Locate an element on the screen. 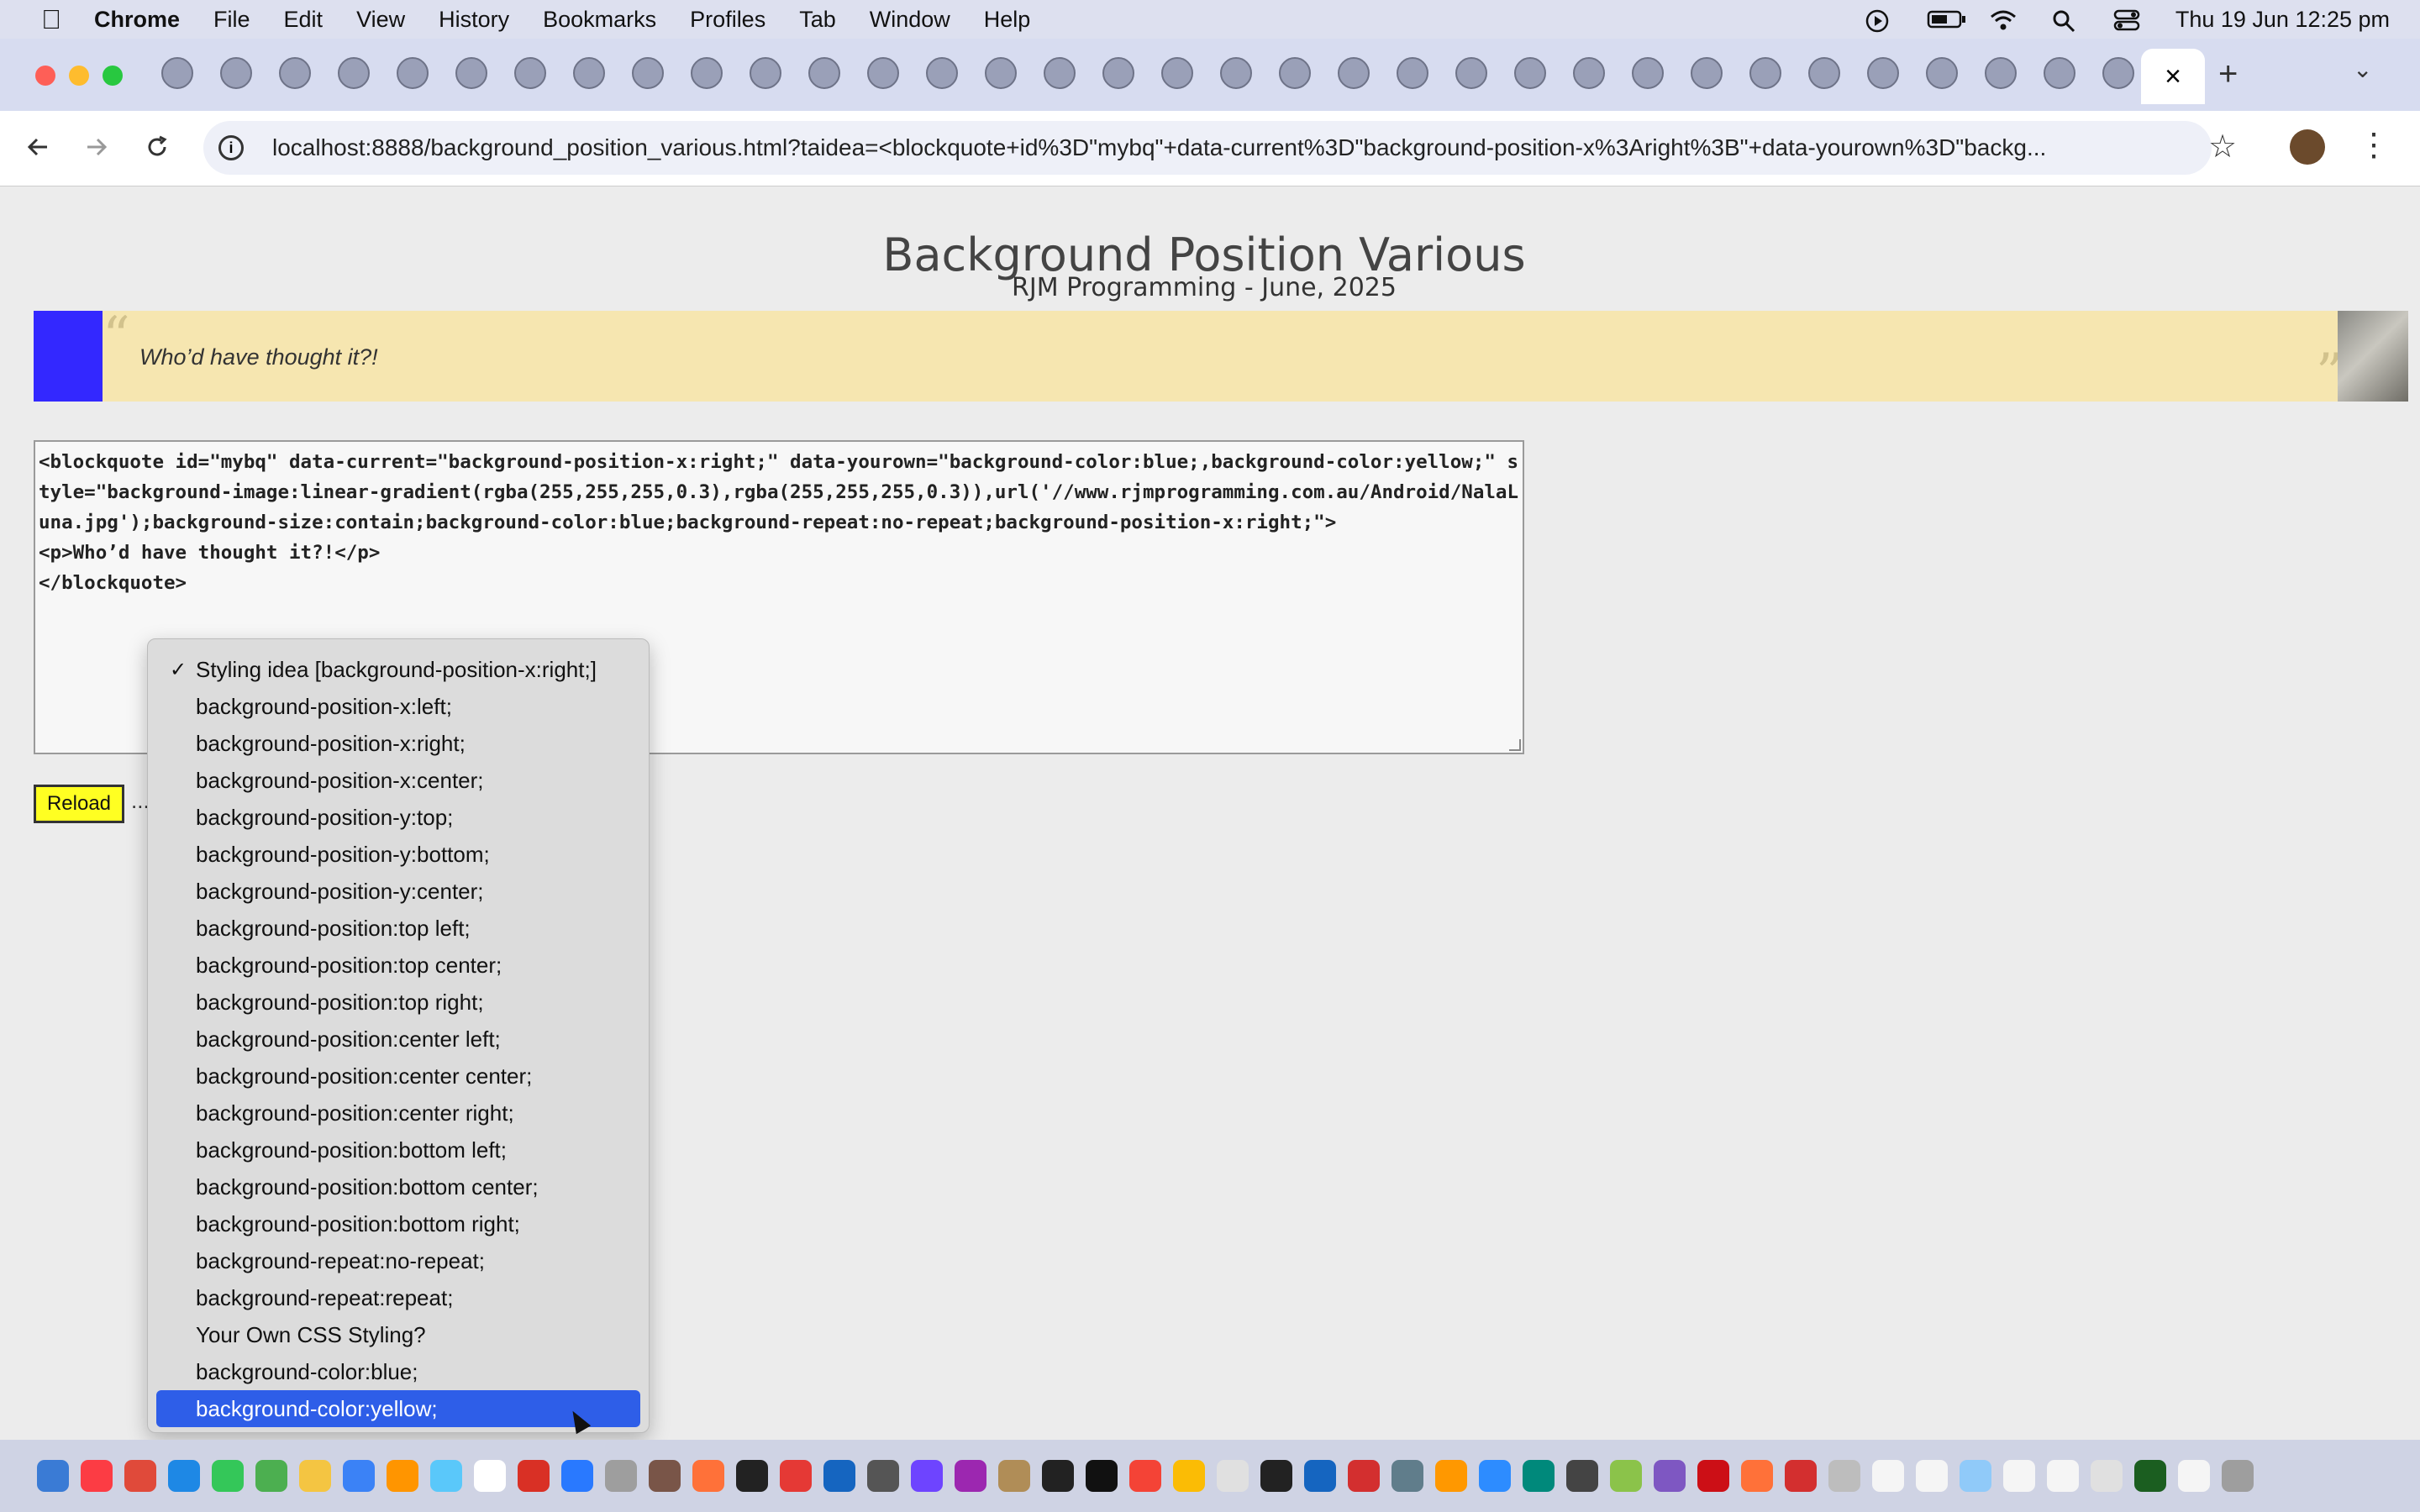  bookmark-star-icon: ☆ is located at coordinates (2222, 146).